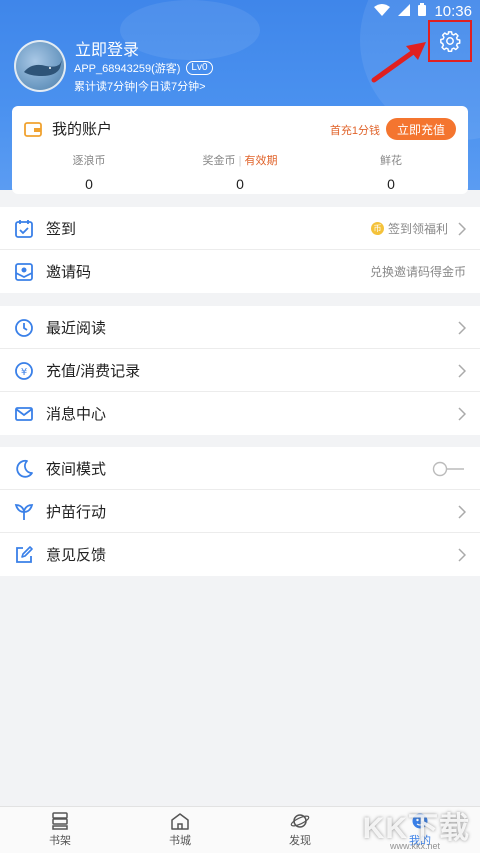 The image size is (480, 853). I want to click on account-title: 我的账户, so click(82, 129).